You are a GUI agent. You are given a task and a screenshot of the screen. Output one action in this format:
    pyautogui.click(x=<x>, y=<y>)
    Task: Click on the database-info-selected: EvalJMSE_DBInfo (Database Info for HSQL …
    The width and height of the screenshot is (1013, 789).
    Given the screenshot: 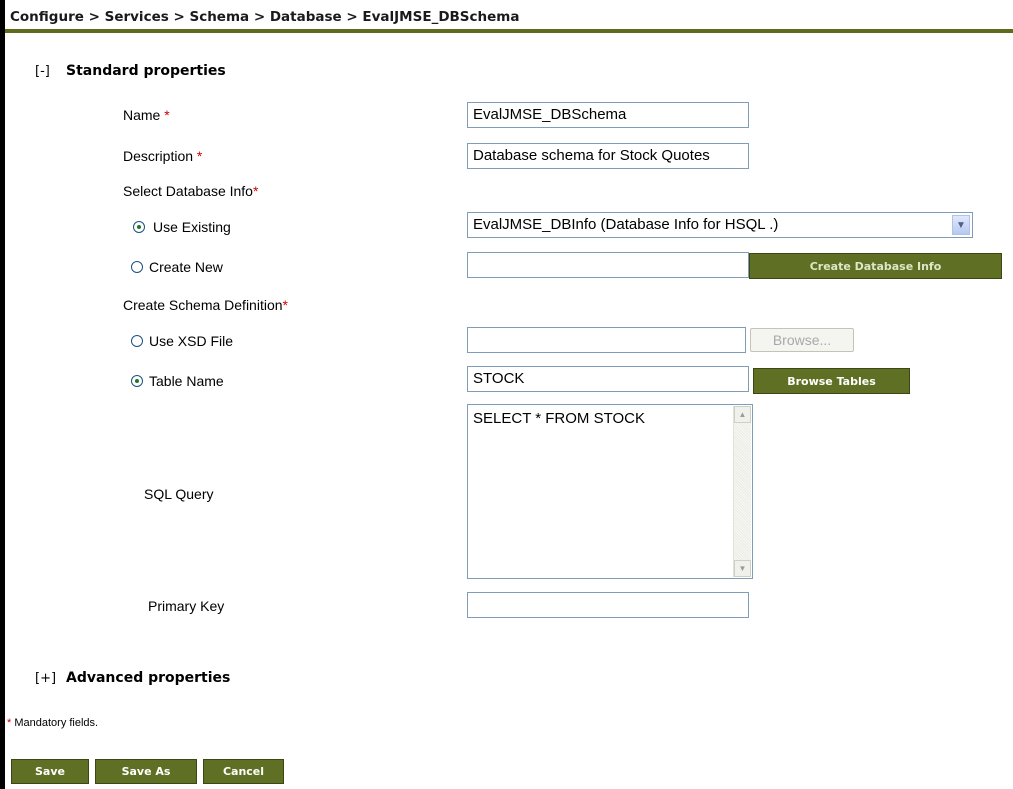 What is the action you would take?
    pyautogui.click(x=626, y=224)
    